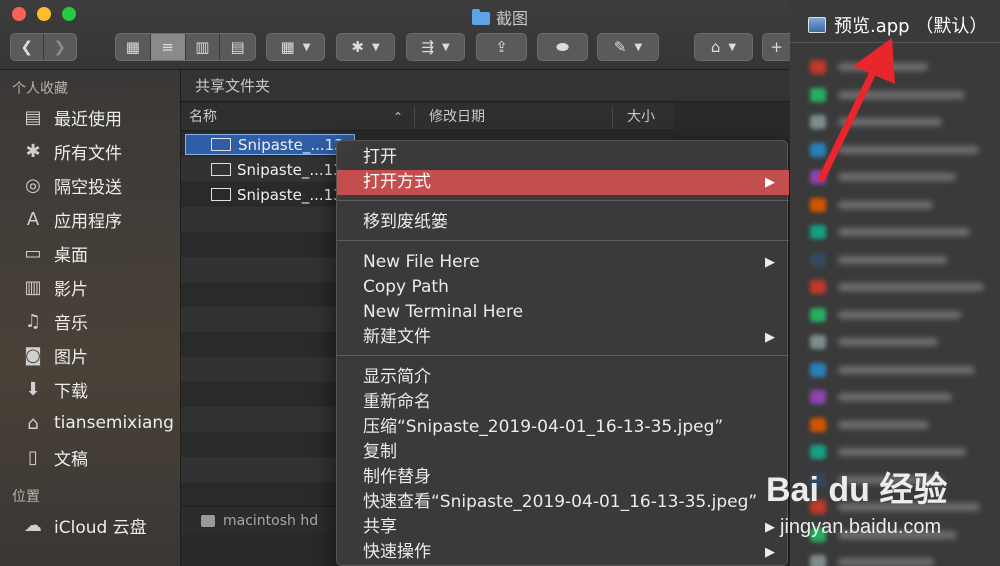  Describe the element at coordinates (563, 527) in the screenshot. I see `menu-item-share: 共享 ▶` at that location.